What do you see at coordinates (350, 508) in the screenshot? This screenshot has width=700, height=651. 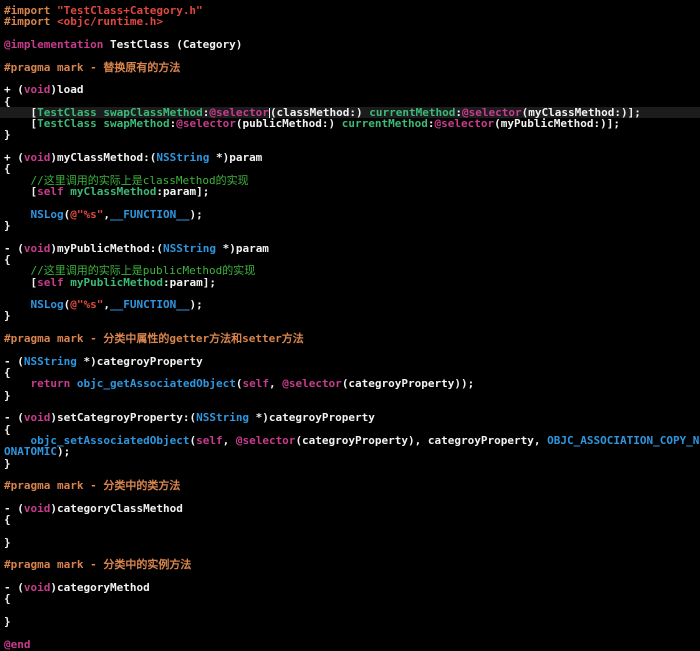 I see `code-line: - (void)categoryClassMethod` at bounding box center [350, 508].